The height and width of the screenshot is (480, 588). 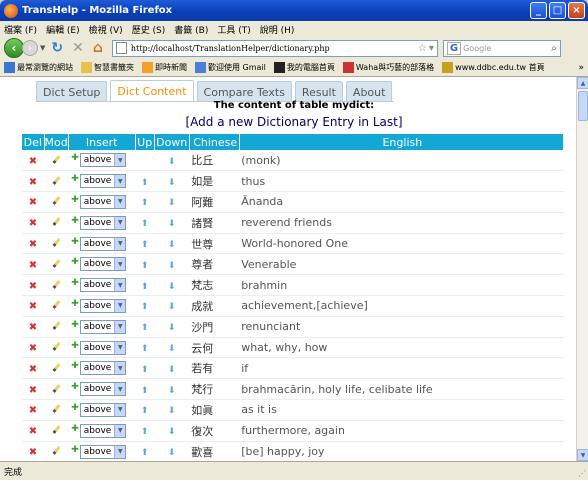 What do you see at coordinates (318, 91) in the screenshot?
I see `tab-result: Result` at bounding box center [318, 91].